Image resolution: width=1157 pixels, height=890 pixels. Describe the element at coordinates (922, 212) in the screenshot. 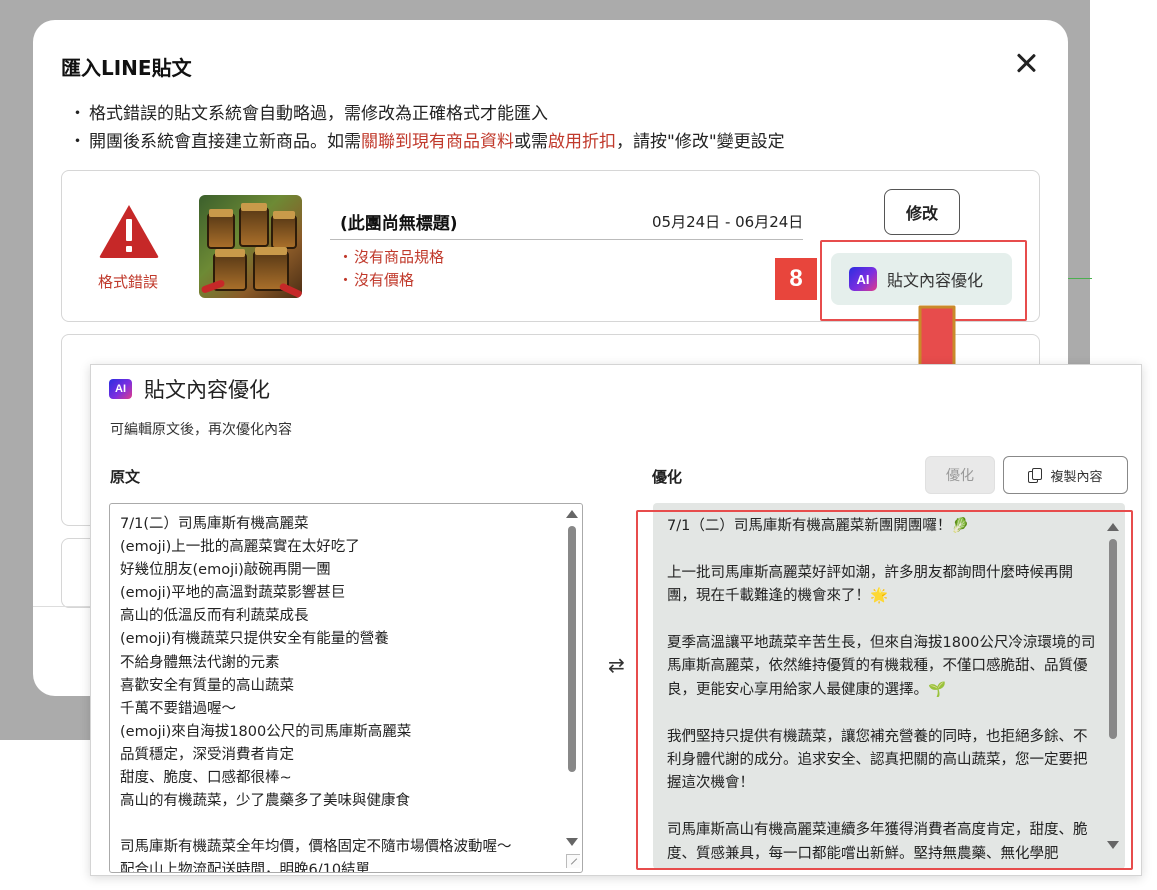

I see `edit-button: 修改` at that location.